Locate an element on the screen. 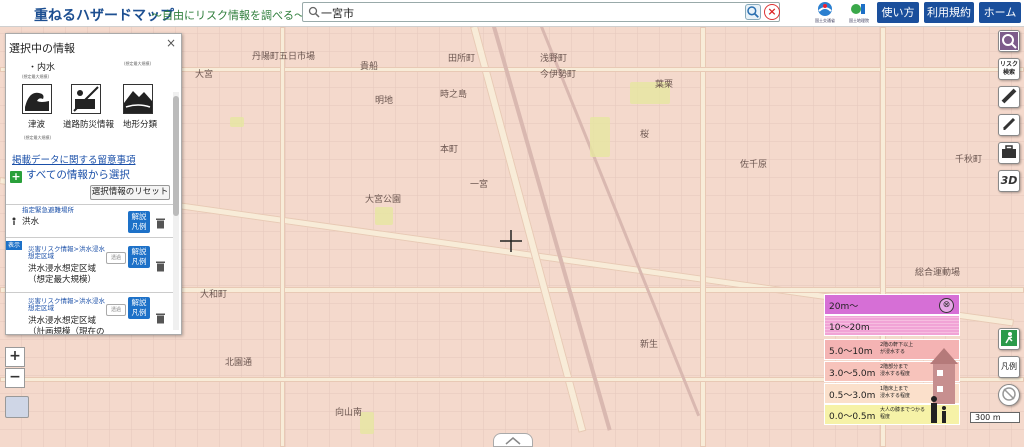  reset-selection-button: 選択情報のリセット is located at coordinates (130, 192).